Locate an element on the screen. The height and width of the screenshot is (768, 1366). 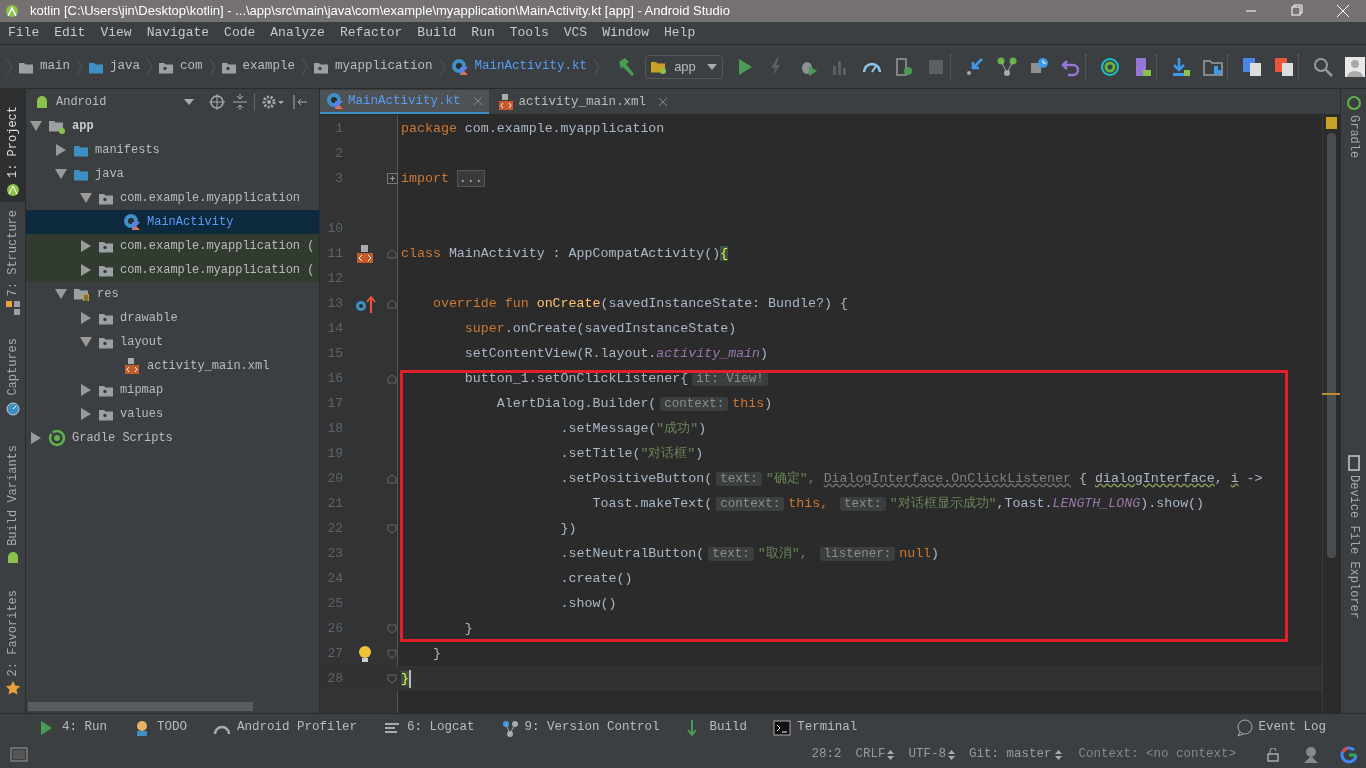
tool-window-tab: TODO is located at coordinates (160, 727).